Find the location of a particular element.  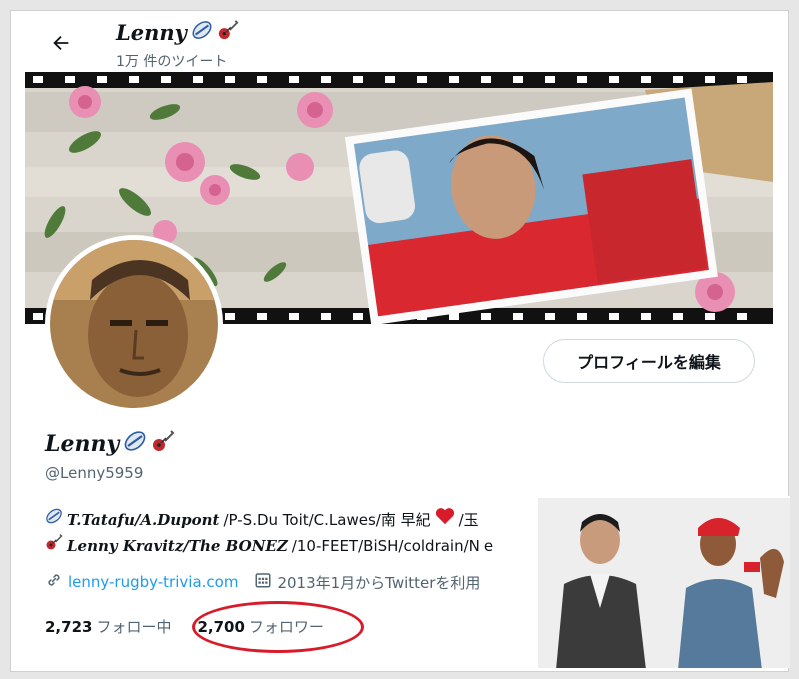

joined-item: 2013年1月からTwitterを利用 is located at coordinates (367, 582).